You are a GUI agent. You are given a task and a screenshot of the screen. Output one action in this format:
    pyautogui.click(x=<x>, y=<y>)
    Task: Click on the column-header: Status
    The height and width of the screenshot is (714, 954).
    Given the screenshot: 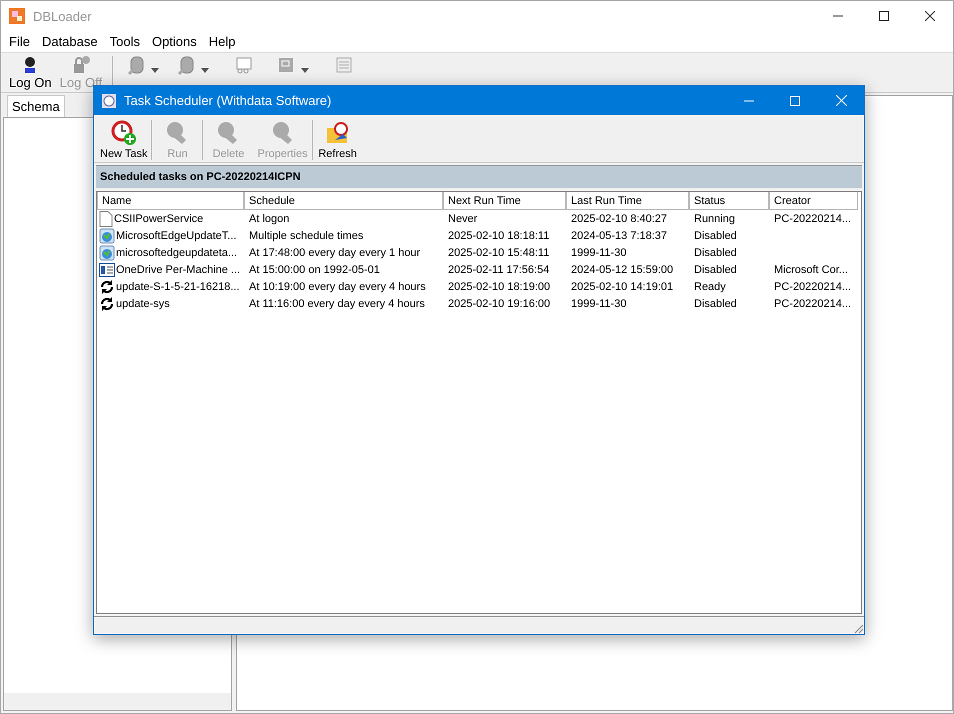 What is the action you would take?
    pyautogui.click(x=729, y=201)
    